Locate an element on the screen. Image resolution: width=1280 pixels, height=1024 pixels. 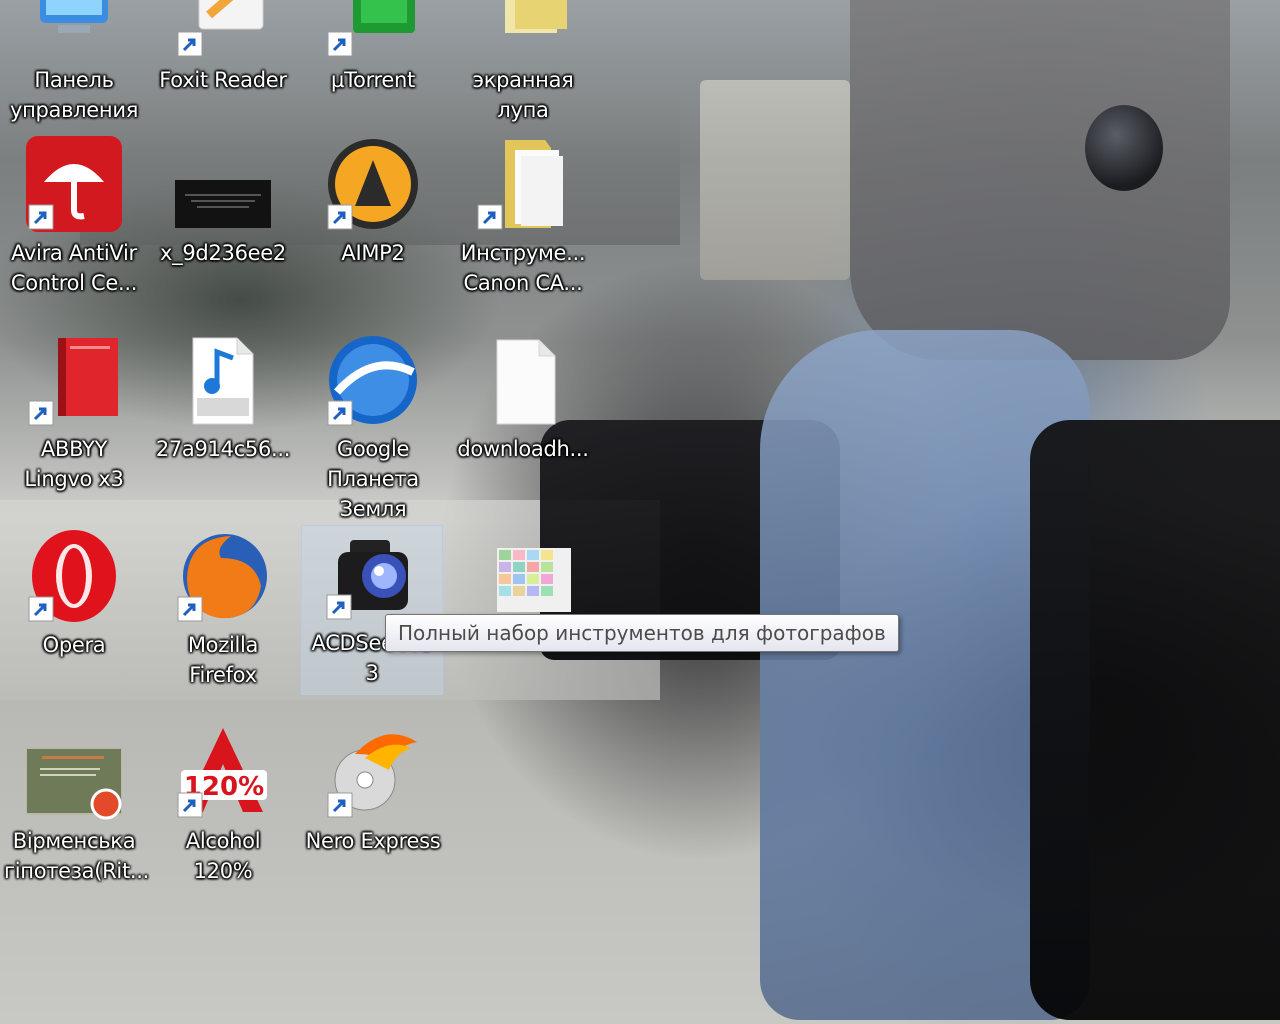
avira-icon is located at coordinates (74, 184).